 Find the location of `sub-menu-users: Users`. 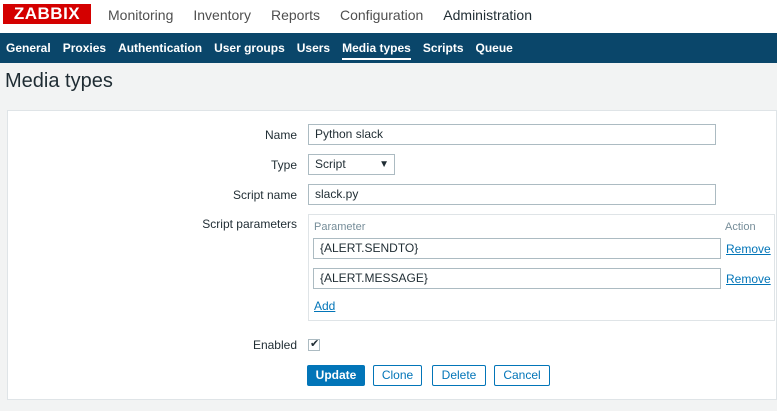

sub-menu-users: Users is located at coordinates (313, 48).